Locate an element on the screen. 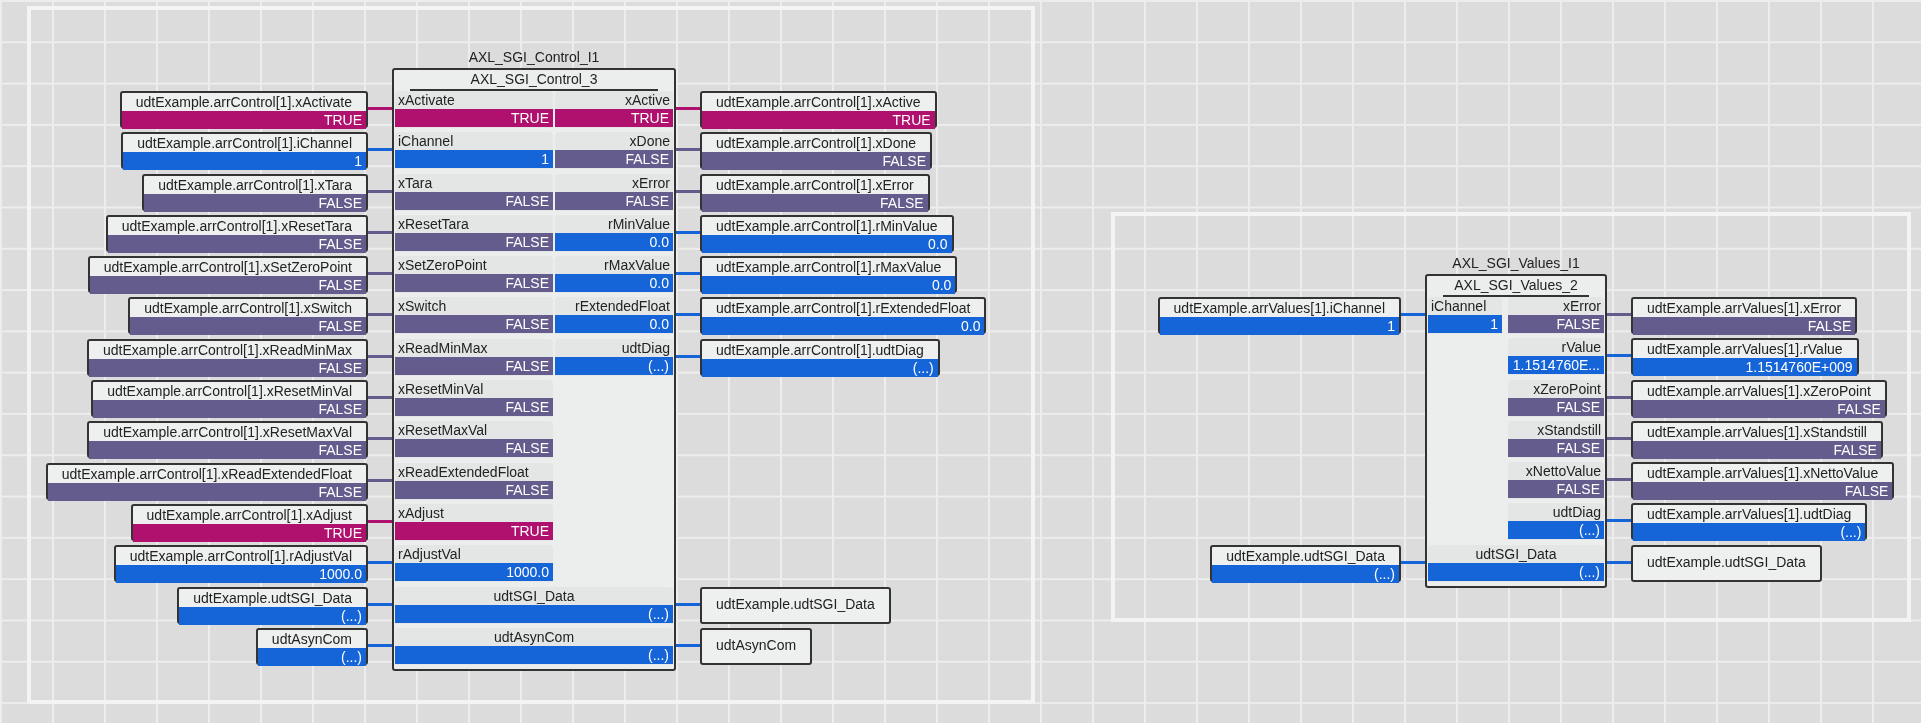 This screenshot has height=723, width=1921. variable-name: udtExample.arrControl[1].iChannel is located at coordinates (244, 143).